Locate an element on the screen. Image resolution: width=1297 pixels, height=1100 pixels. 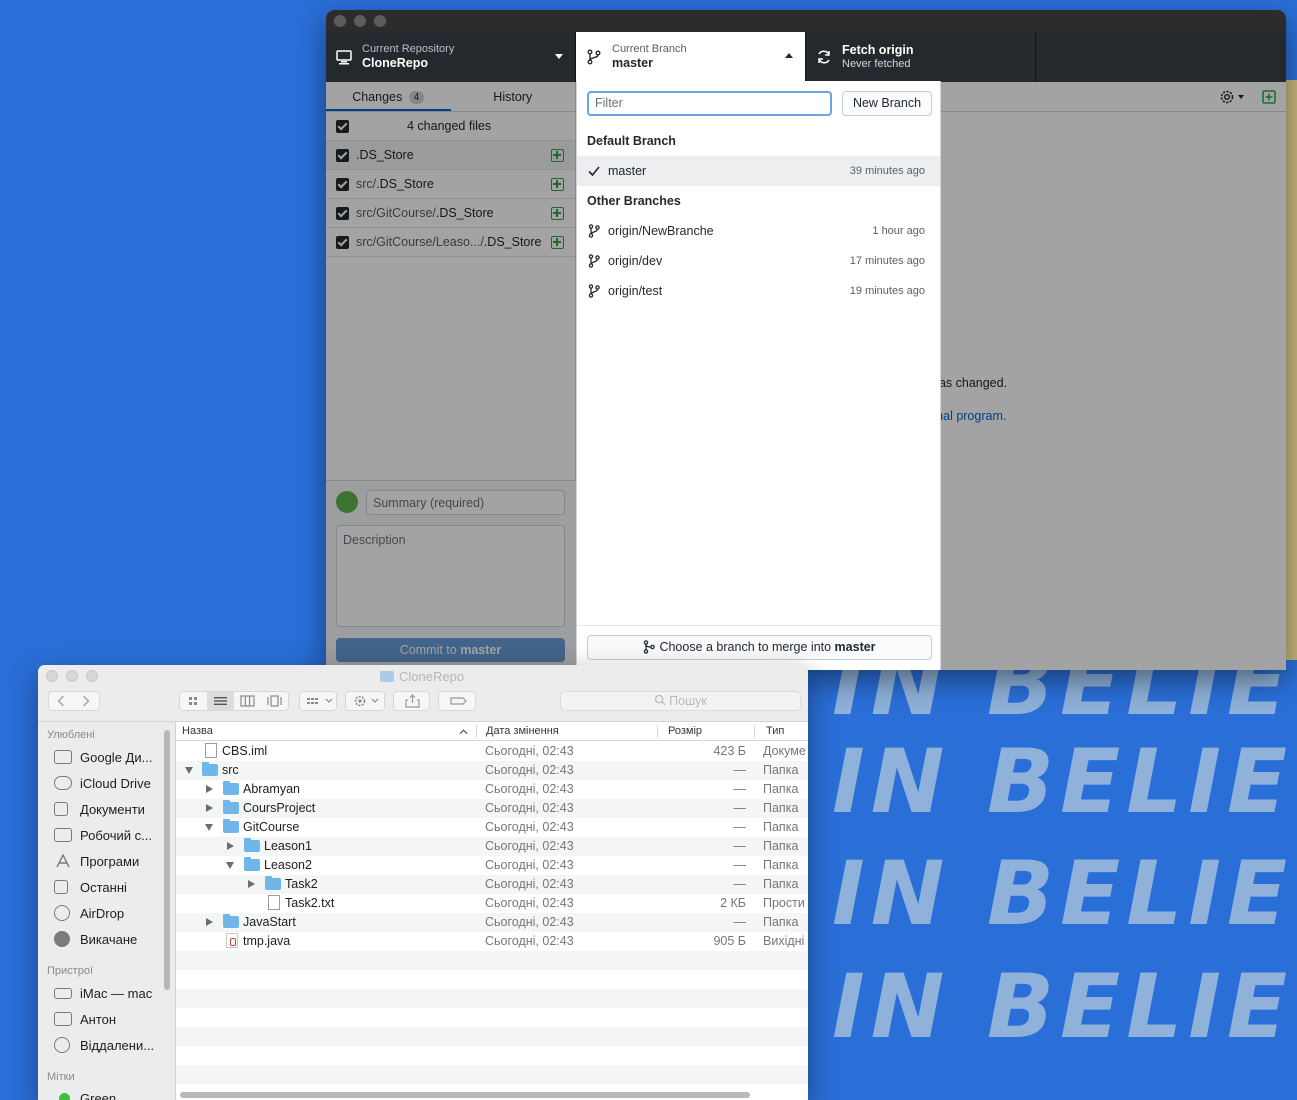
share-icon is located at coordinates (412, 701).